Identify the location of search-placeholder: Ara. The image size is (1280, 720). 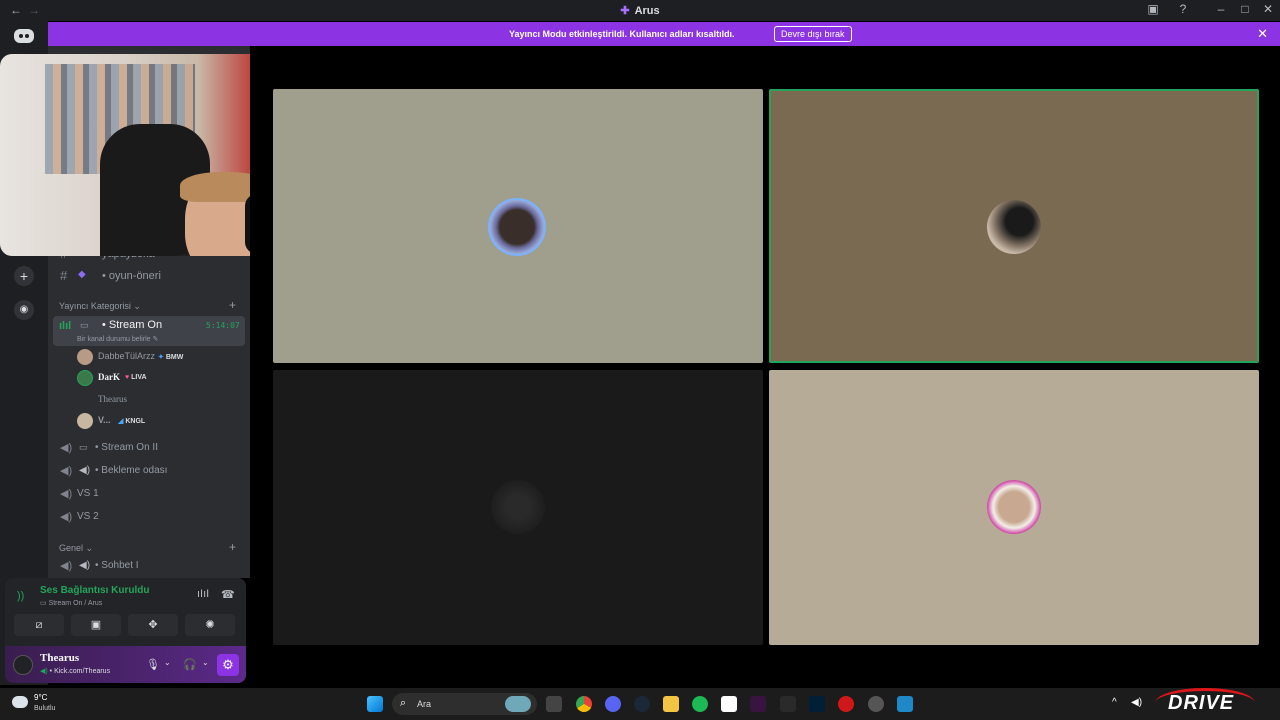
(424, 704).